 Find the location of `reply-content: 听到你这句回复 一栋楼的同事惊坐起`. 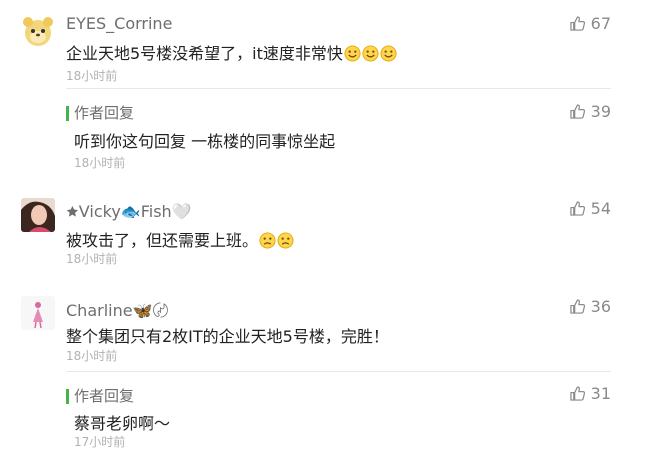

reply-content: 听到你这句回复 一栋楼的同事惊坐起 is located at coordinates (205, 141).